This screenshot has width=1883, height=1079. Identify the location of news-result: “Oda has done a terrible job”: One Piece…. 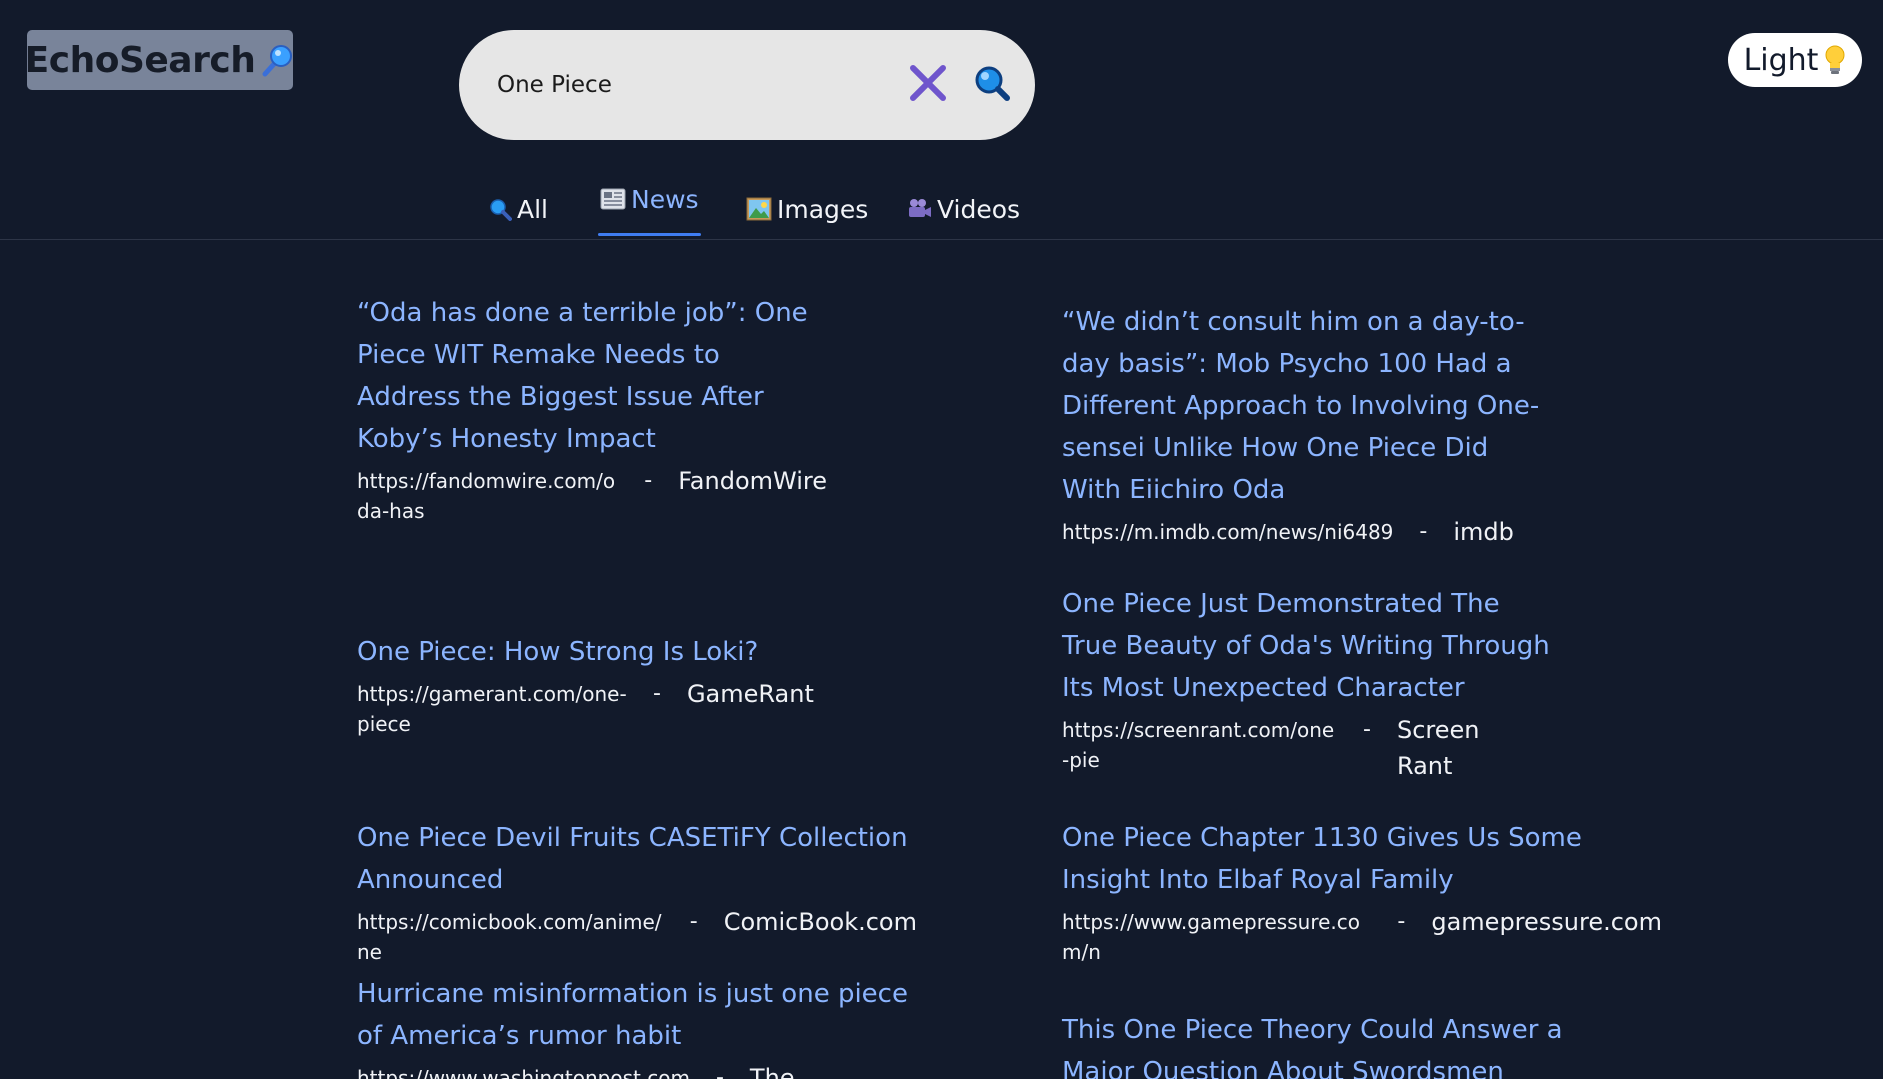
(592, 409).